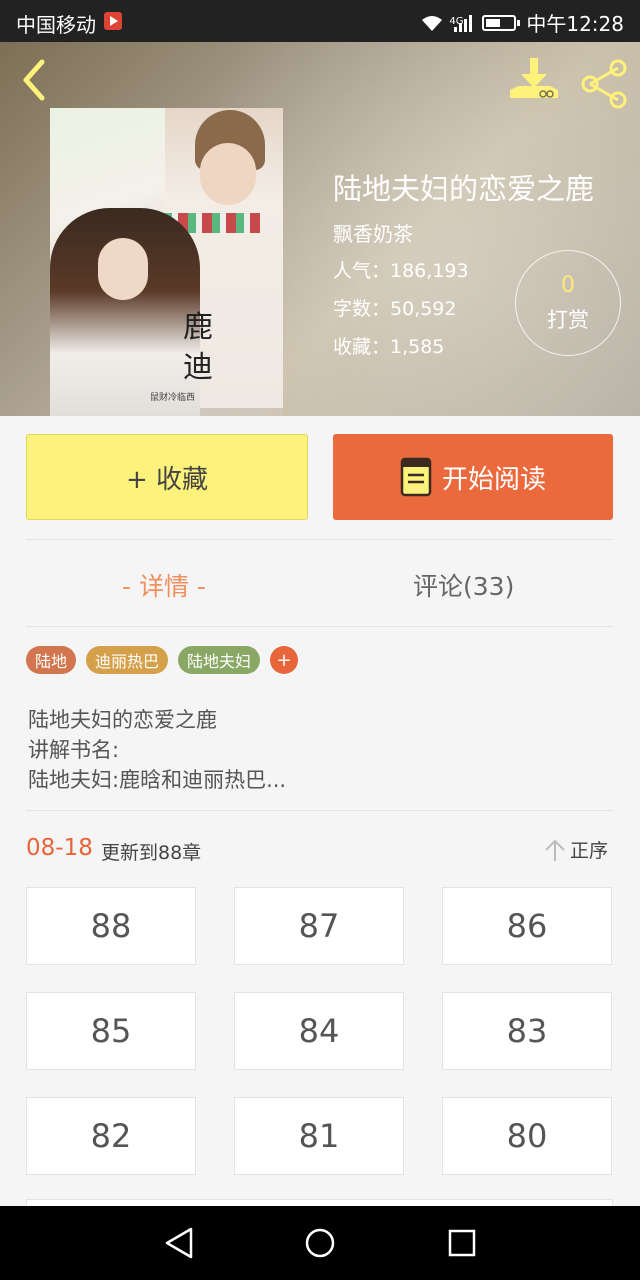 This screenshot has height=1280, width=640. What do you see at coordinates (463, 585) in the screenshot?
I see `tab-comments: 评论(33)` at bounding box center [463, 585].